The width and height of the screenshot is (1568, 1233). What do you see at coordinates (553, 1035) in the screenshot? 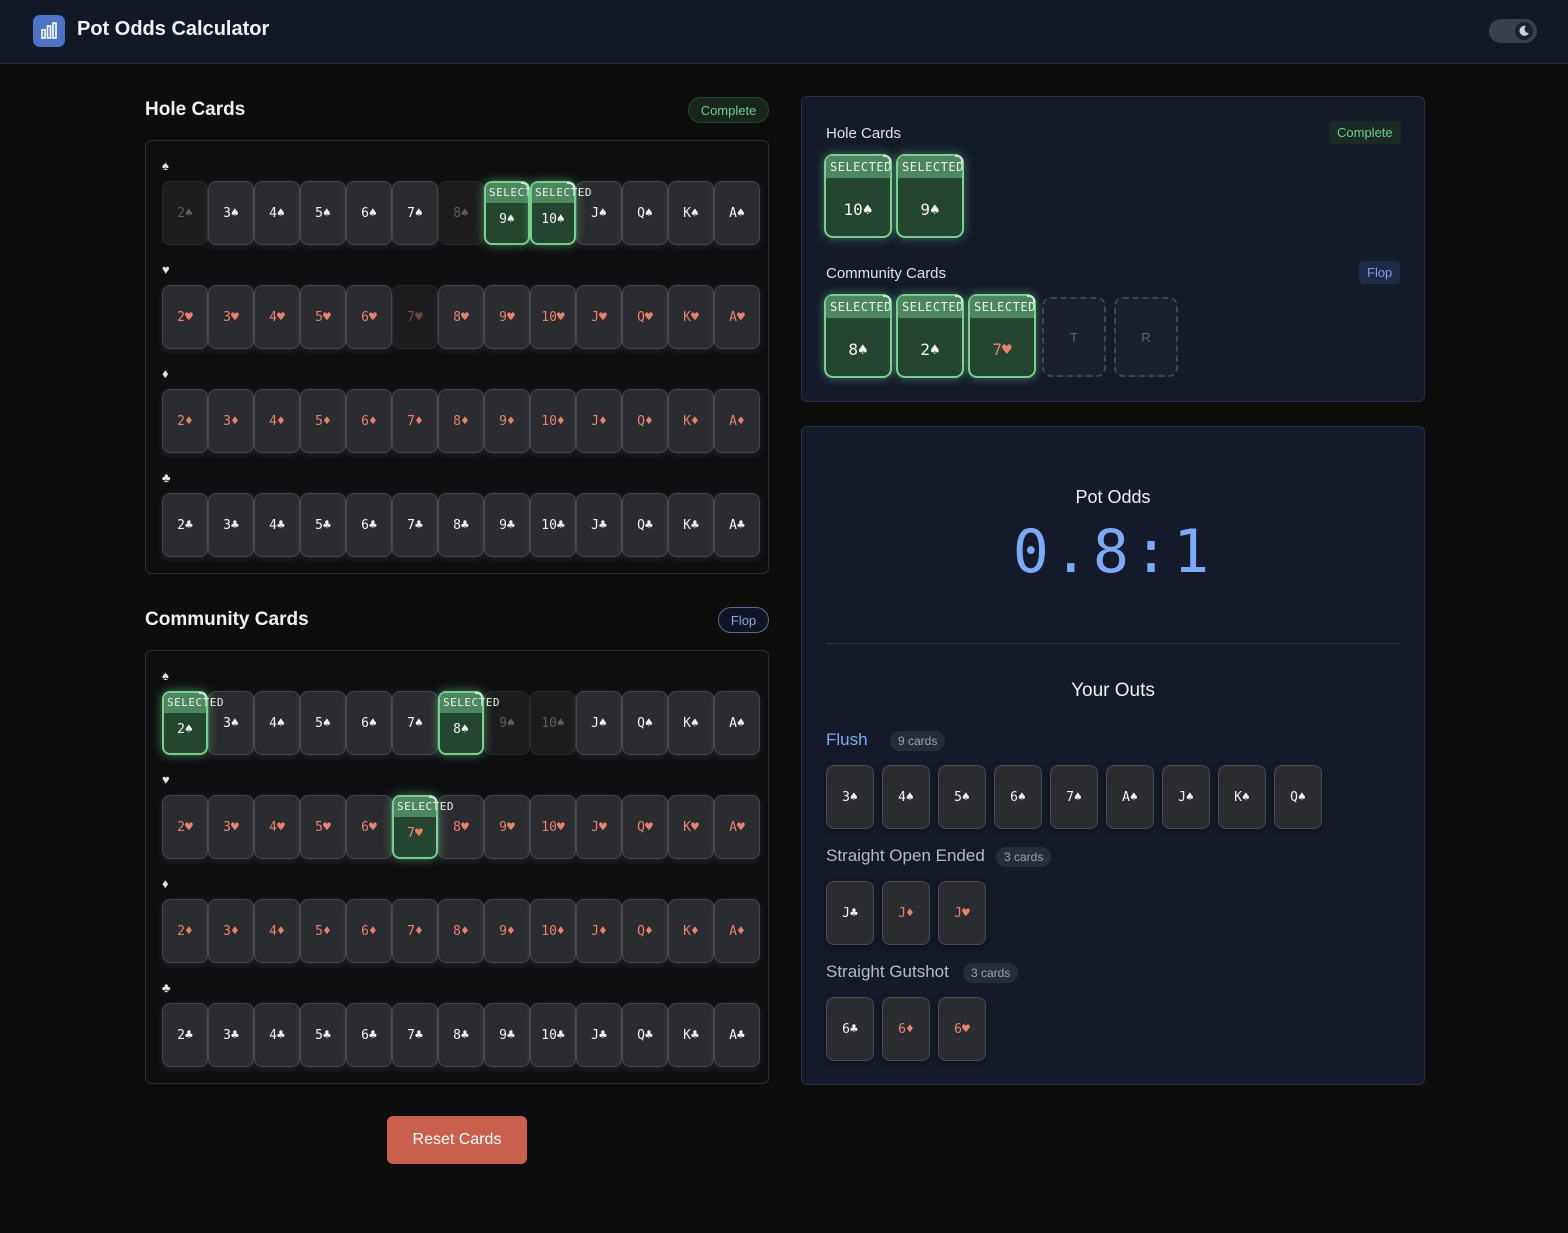
I see `community-card-10-clubs: 10♣` at bounding box center [553, 1035].